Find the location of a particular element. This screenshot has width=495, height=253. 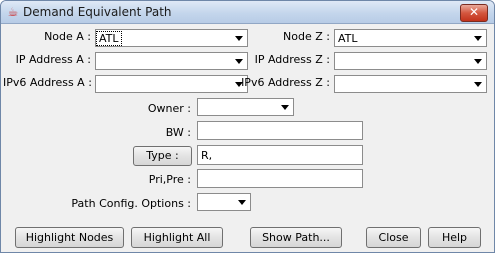

window-title: Demand Equivalent Path is located at coordinates (97, 12).